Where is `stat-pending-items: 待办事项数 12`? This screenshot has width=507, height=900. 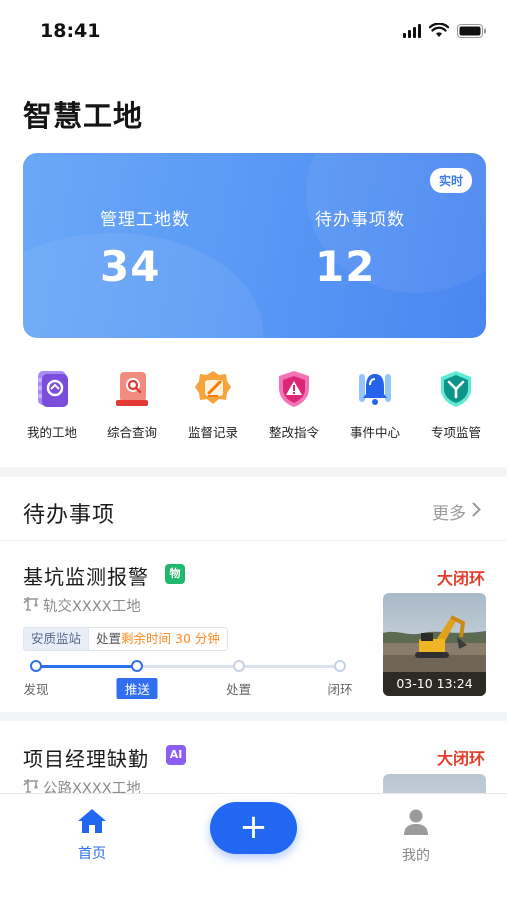 stat-pending-items: 待办事项数 12 is located at coordinates (360, 248).